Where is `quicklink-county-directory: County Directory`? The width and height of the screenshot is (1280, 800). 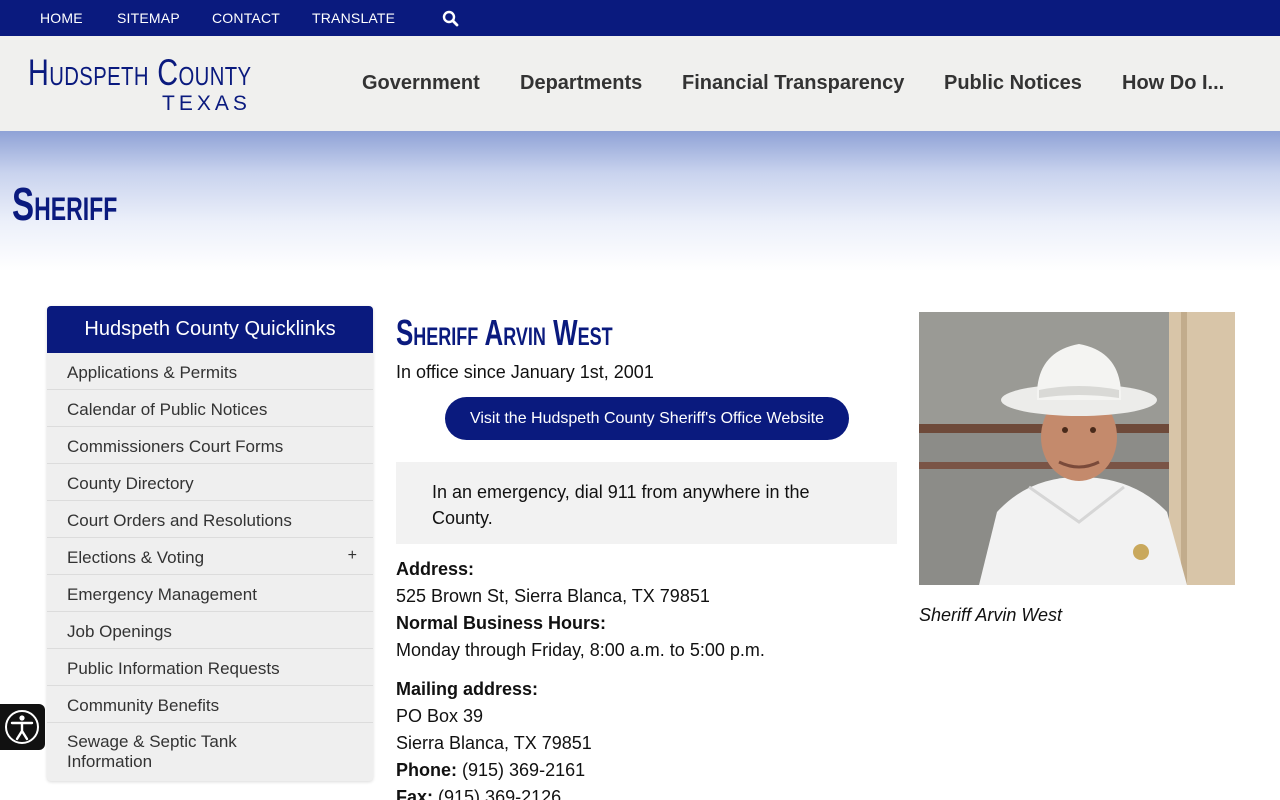
quicklink-county-directory: County Directory is located at coordinates (210, 482).